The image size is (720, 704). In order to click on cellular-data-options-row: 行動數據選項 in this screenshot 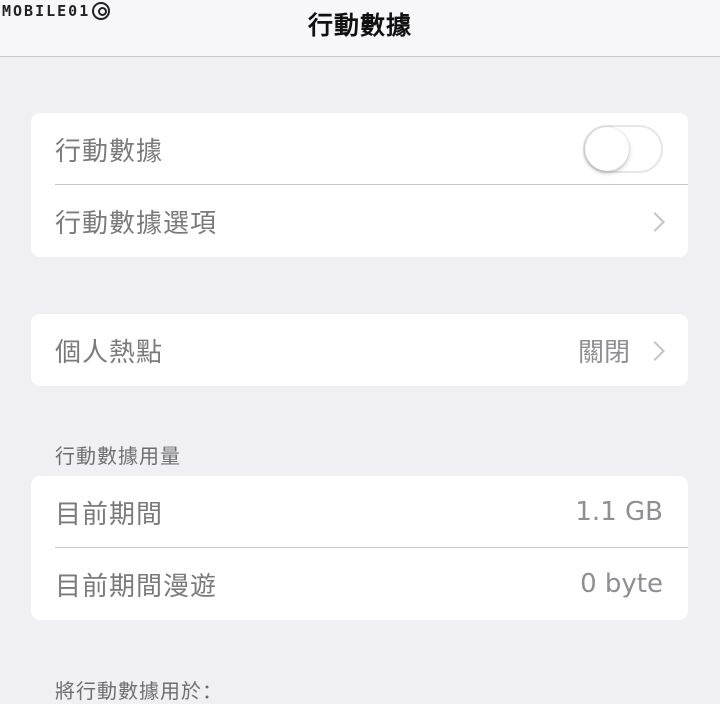, I will do `click(359, 221)`.